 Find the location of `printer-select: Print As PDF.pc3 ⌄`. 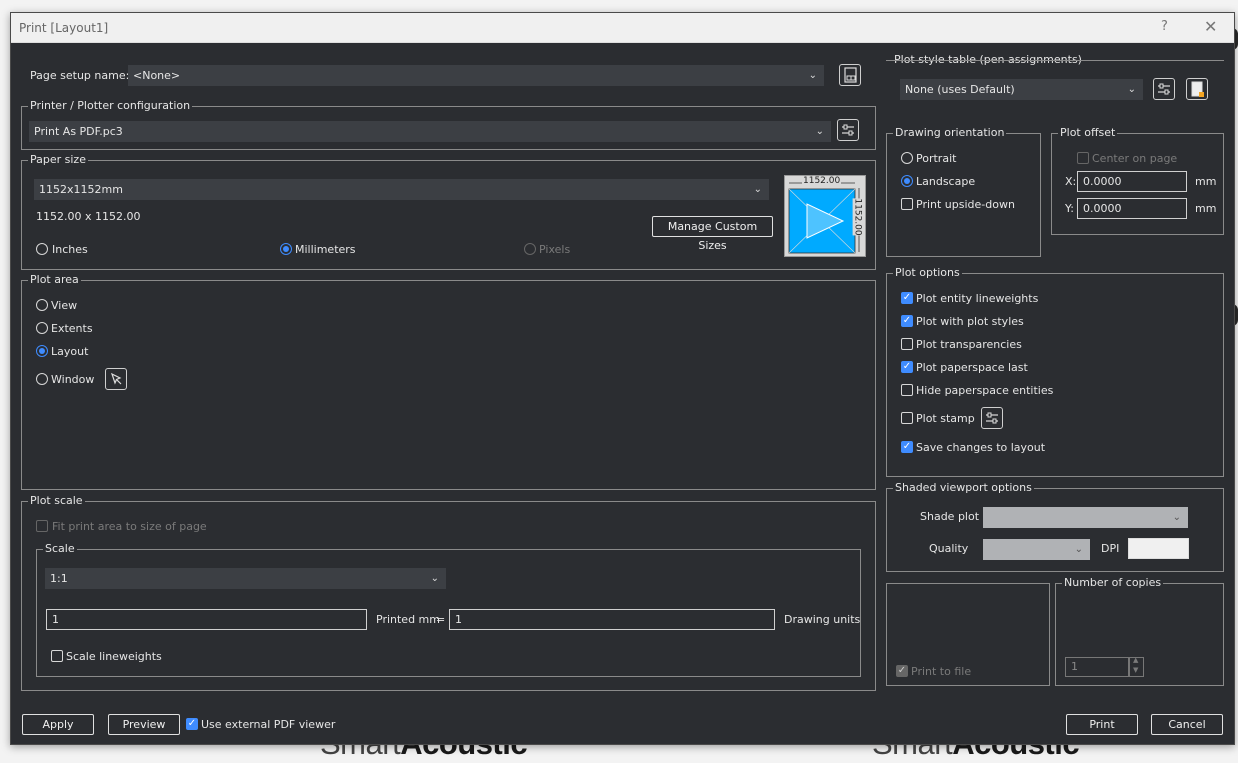

printer-select: Print As PDF.pc3 ⌄ is located at coordinates (430, 131).